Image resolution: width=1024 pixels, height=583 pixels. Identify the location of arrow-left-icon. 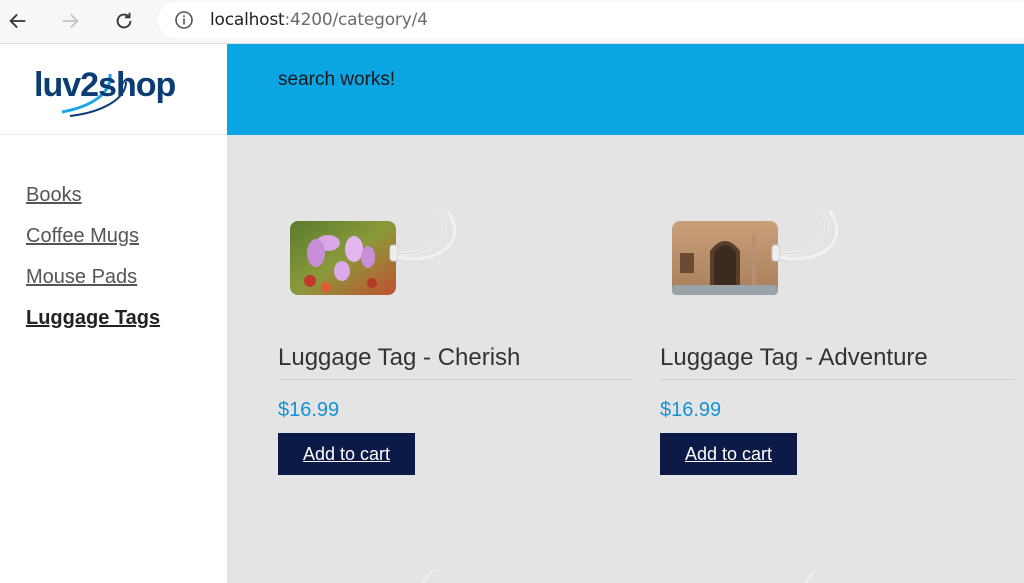
(17, 21).